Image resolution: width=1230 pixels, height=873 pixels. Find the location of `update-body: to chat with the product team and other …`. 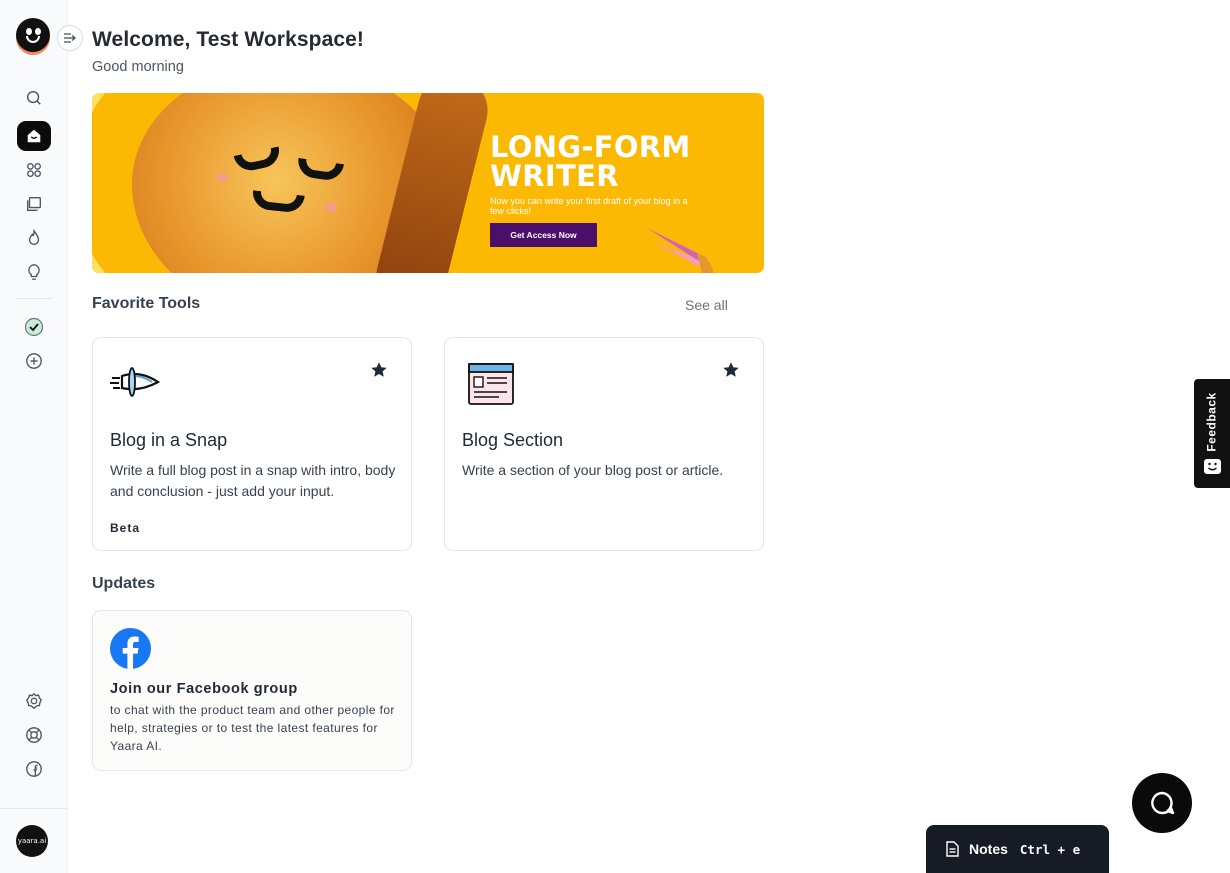

update-body: to chat with the product team and other … is located at coordinates (252, 728).